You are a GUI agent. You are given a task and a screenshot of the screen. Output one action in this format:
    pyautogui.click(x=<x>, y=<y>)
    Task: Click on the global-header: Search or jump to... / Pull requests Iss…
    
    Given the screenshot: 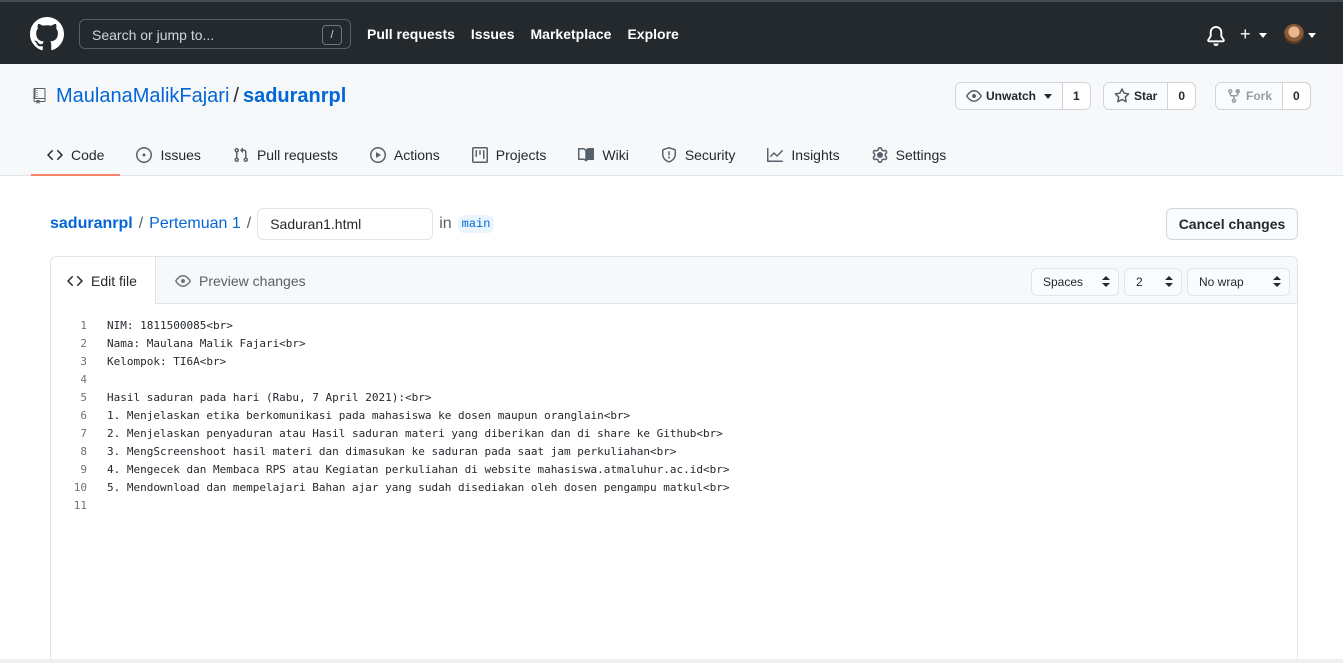 What is the action you would take?
    pyautogui.click(x=671, y=32)
    